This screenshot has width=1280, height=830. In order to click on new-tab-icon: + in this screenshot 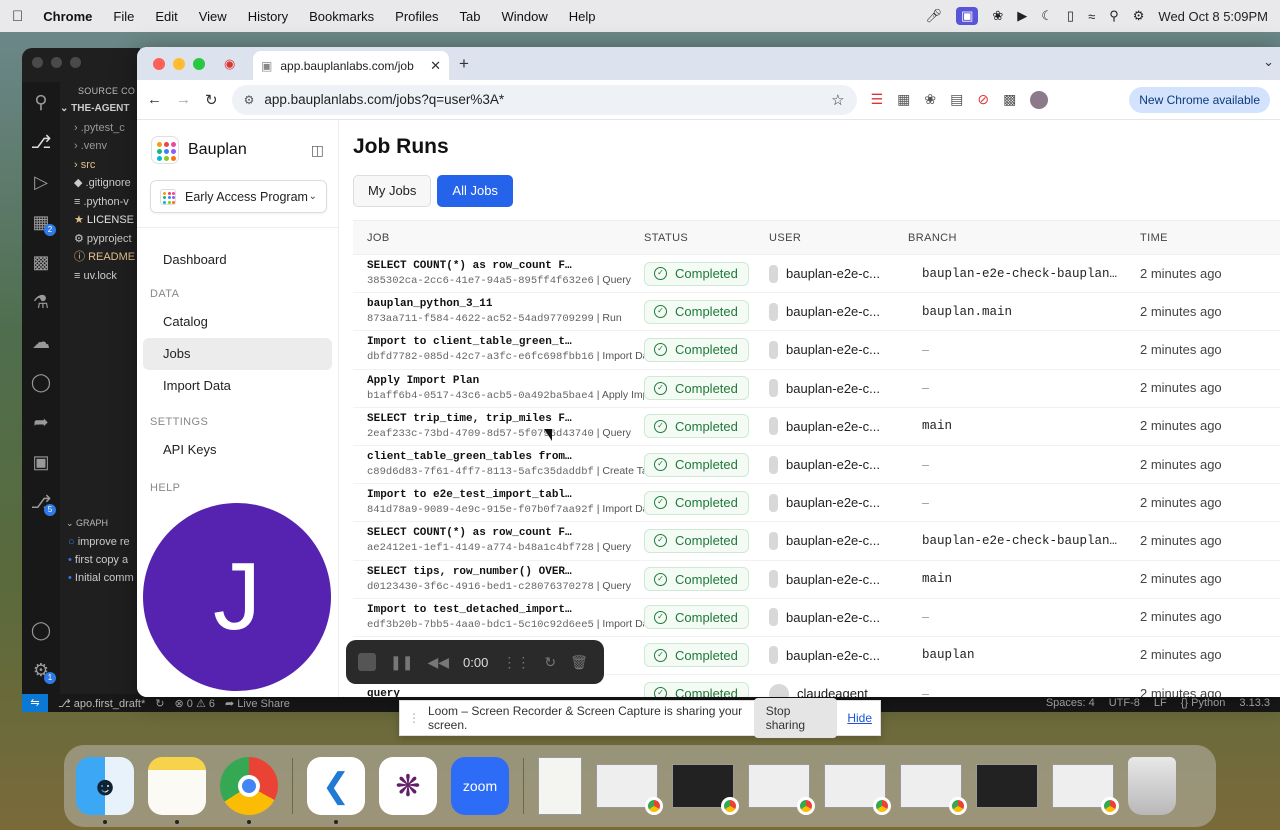, I will do `click(464, 64)`.